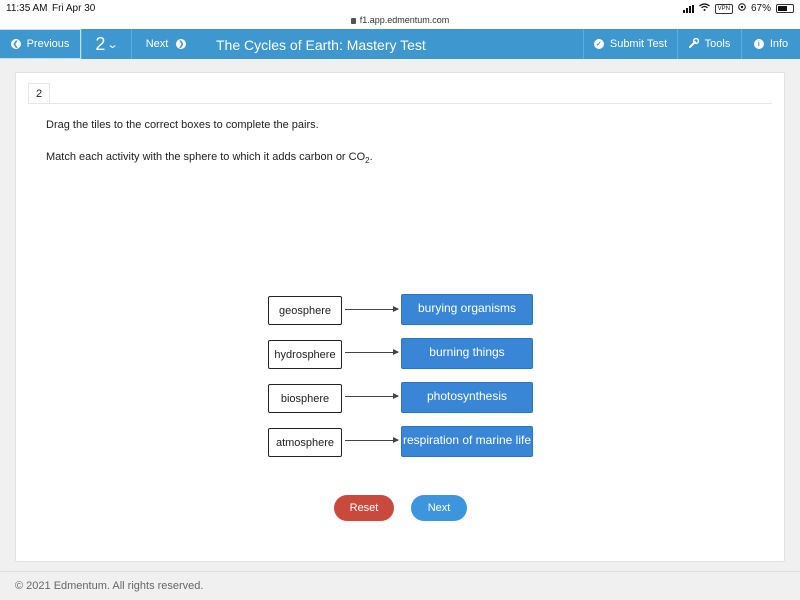  I want to click on battery-fill, so click(783, 8).